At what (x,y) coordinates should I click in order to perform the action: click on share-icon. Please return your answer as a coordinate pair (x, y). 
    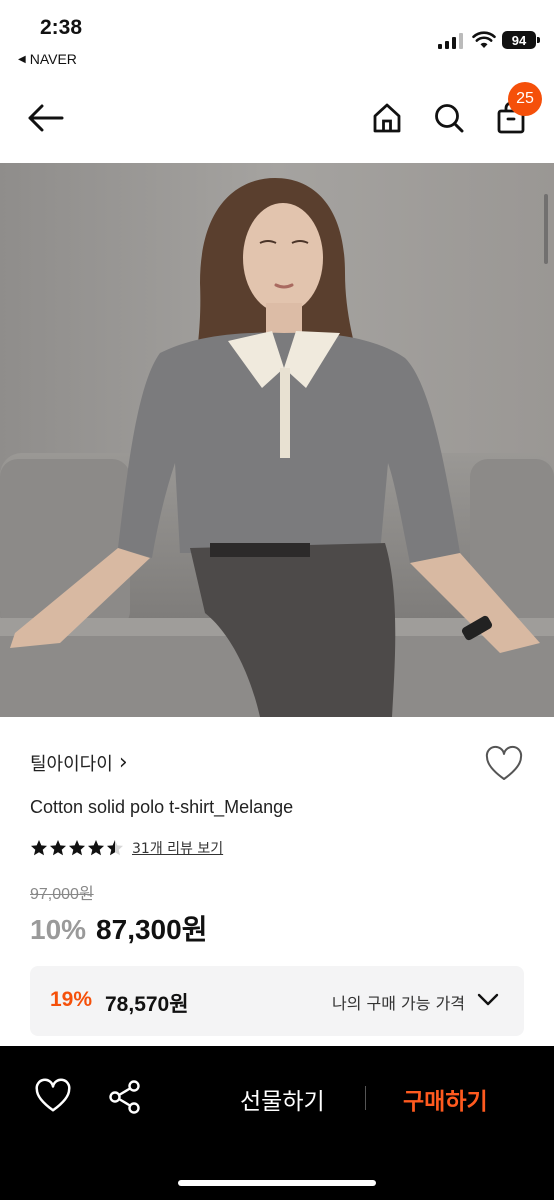
    Looking at the image, I should click on (124, 1097).